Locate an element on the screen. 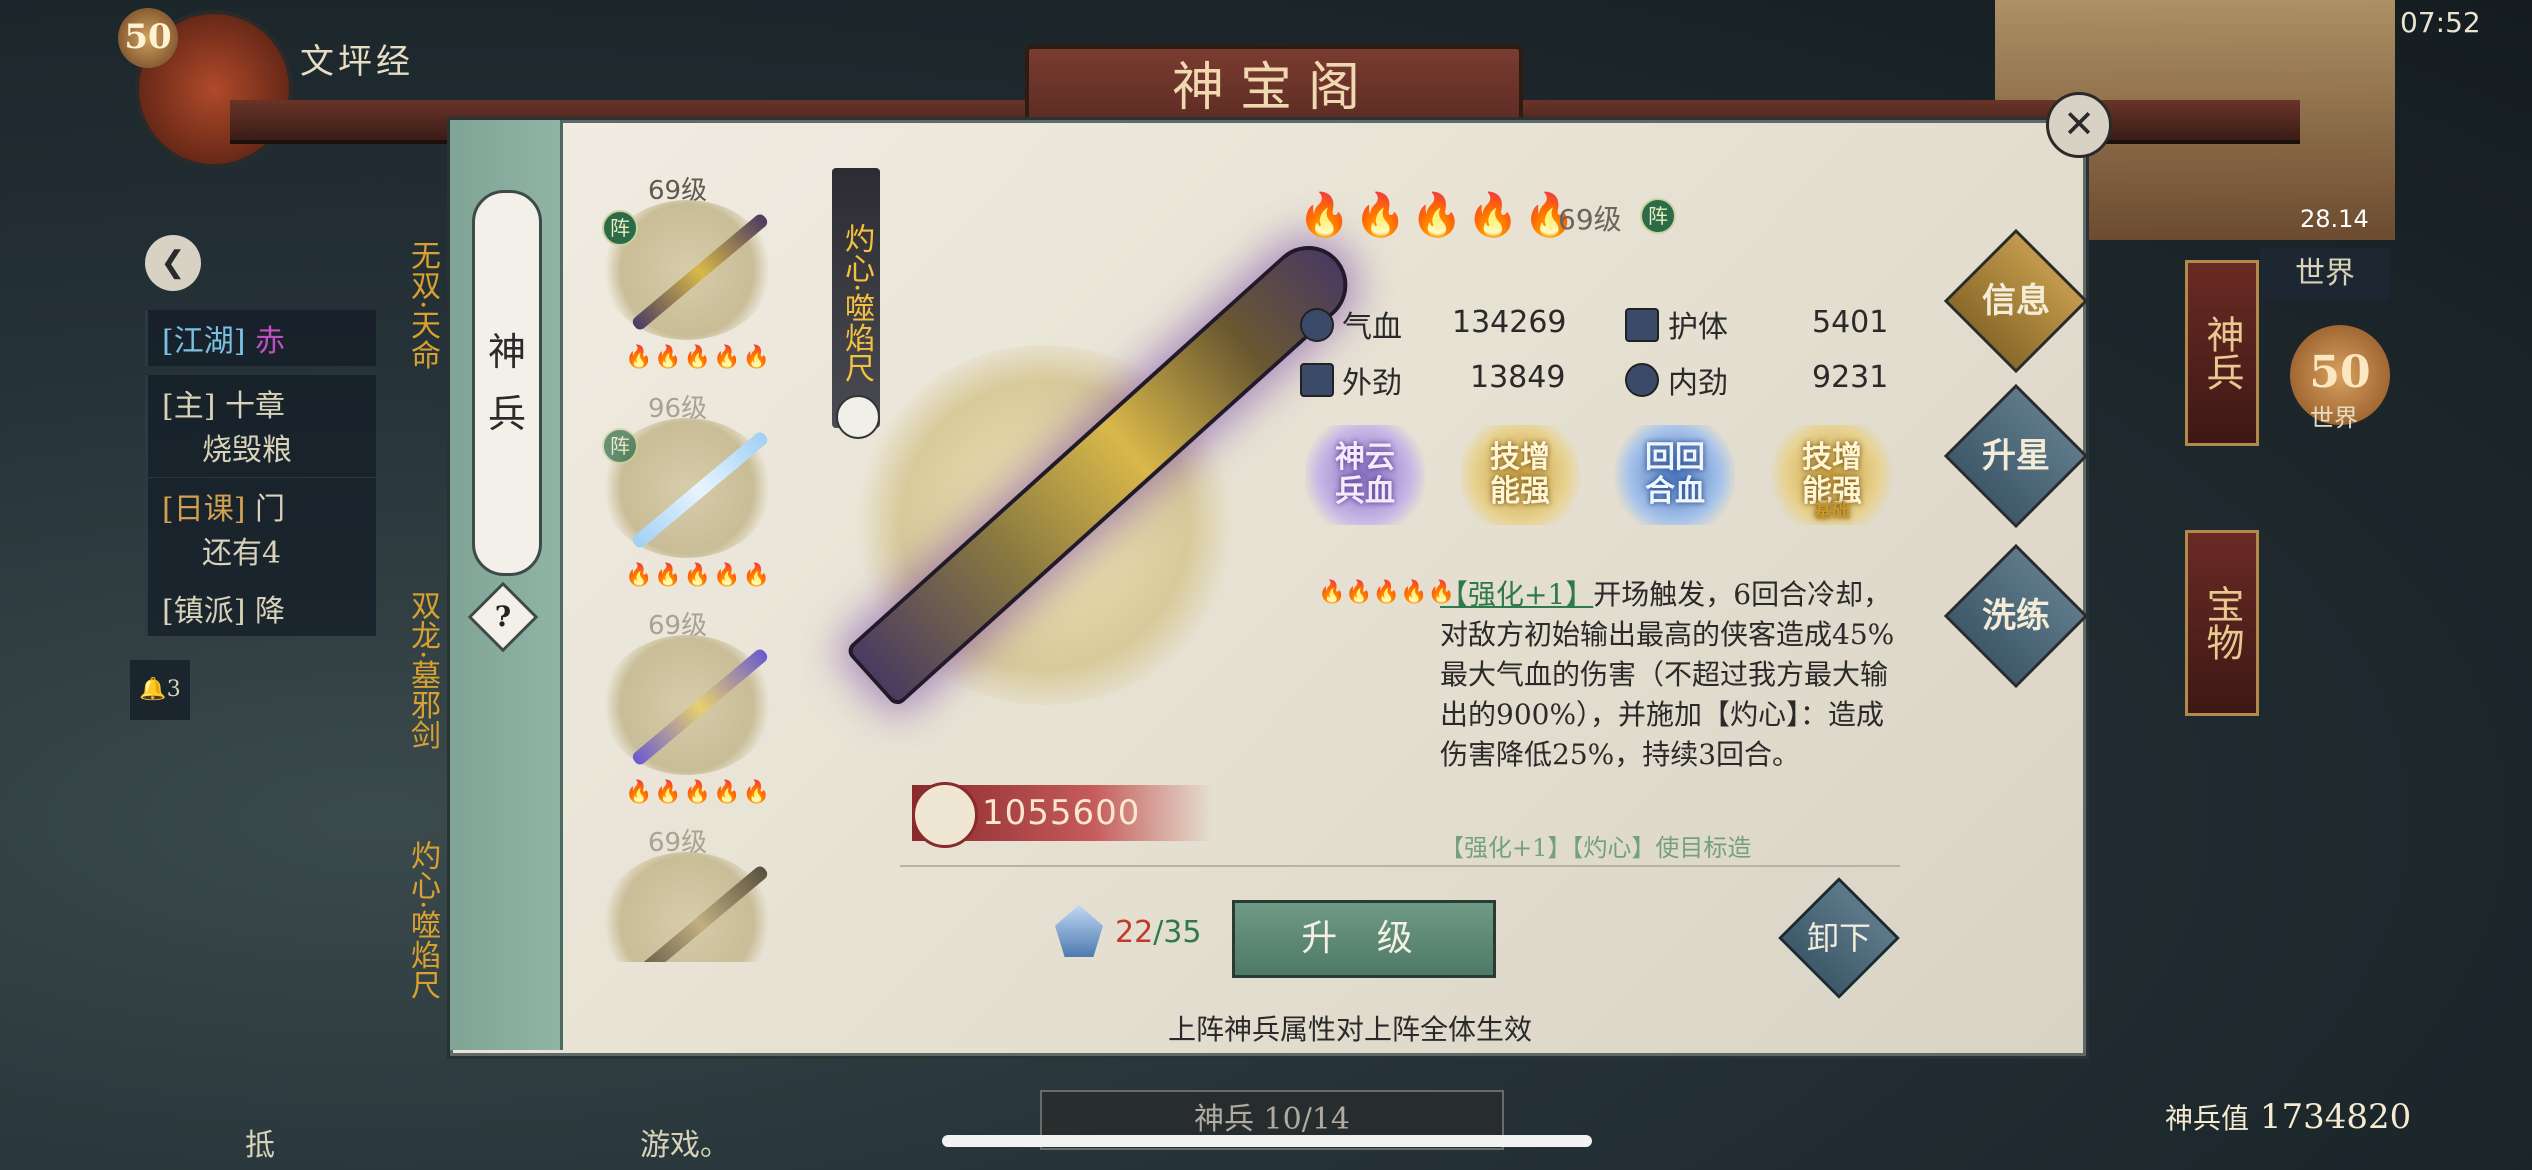 This screenshot has height=1170, width=2532. quest-jianghu: [江湖] 赤 is located at coordinates (260, 338).